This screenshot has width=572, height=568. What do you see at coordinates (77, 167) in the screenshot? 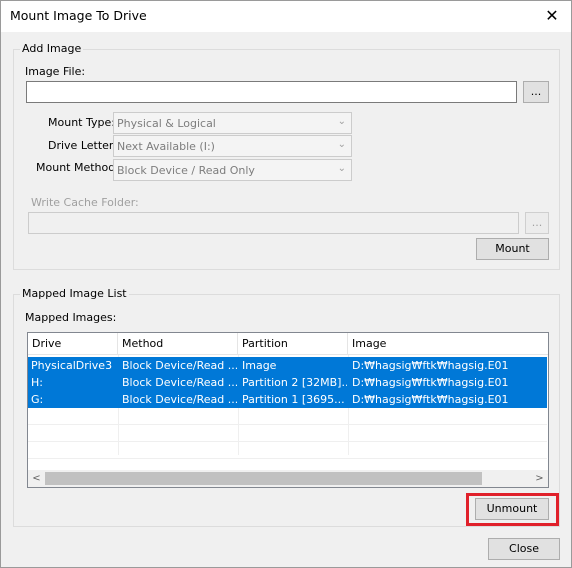
I see `mount-method-label: Mount Method:` at bounding box center [77, 167].